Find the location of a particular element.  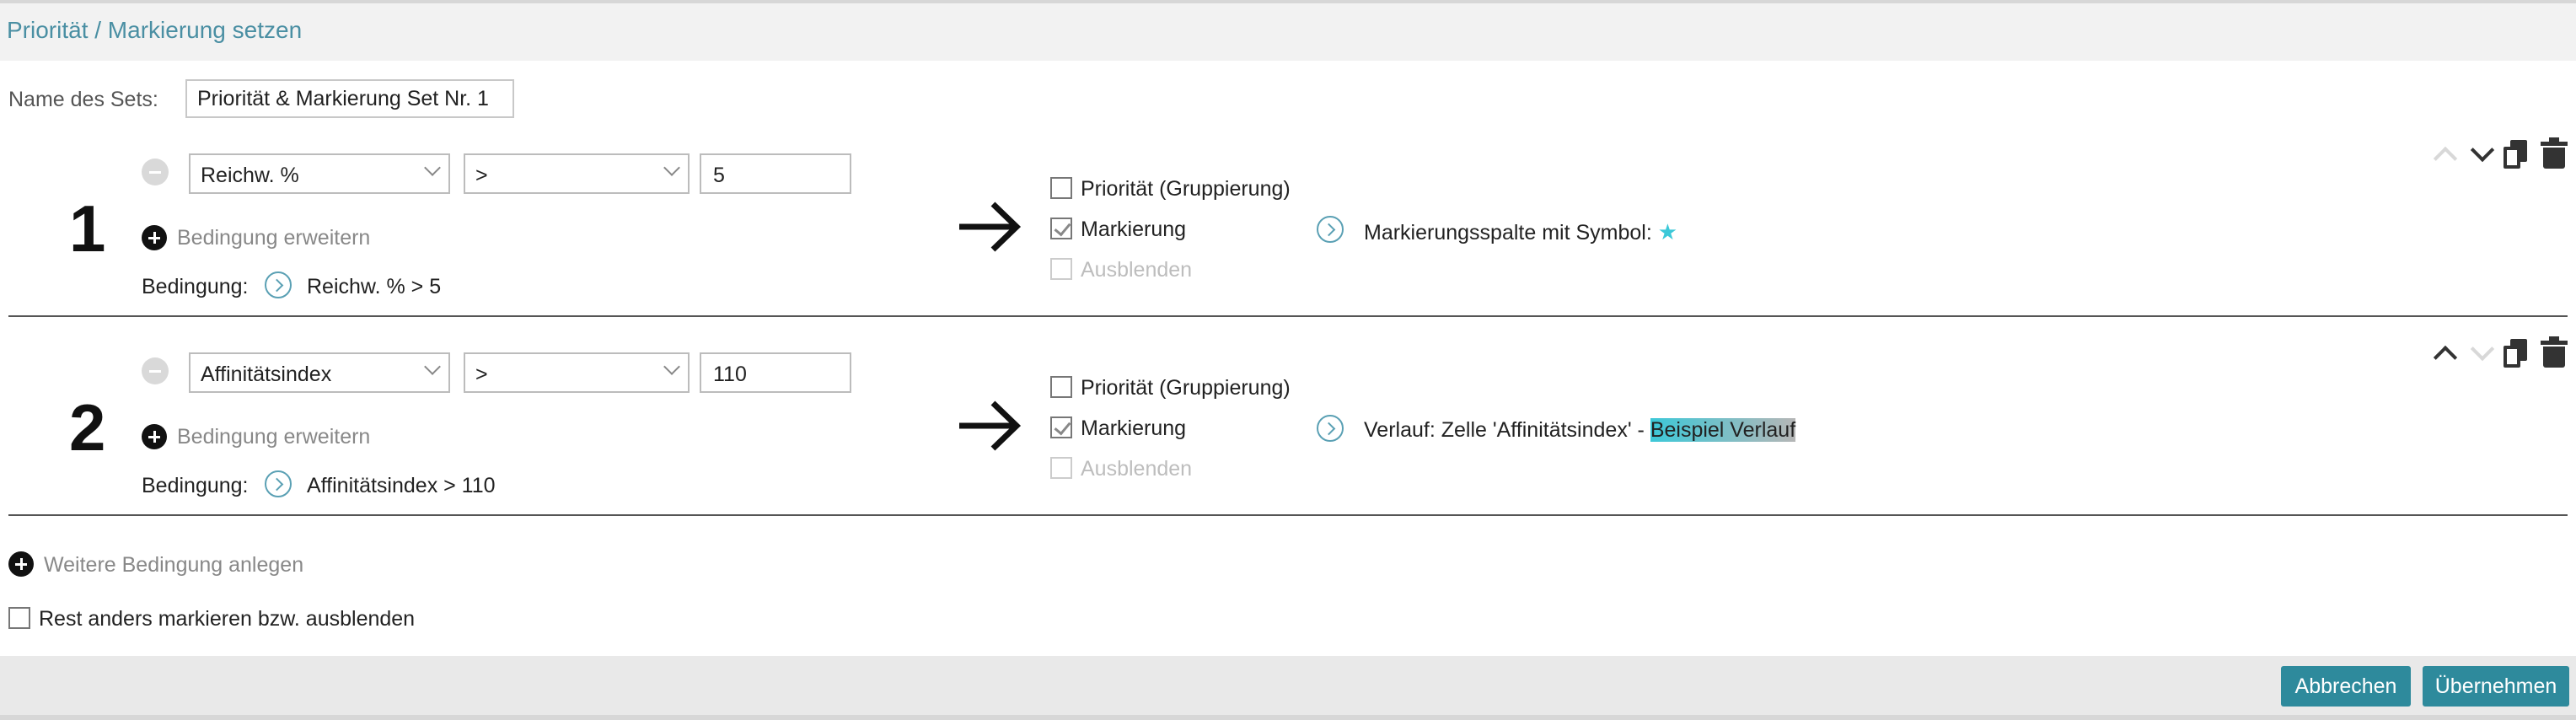

rest-label: Rest anders markieren bzw. ausblenden is located at coordinates (227, 619).